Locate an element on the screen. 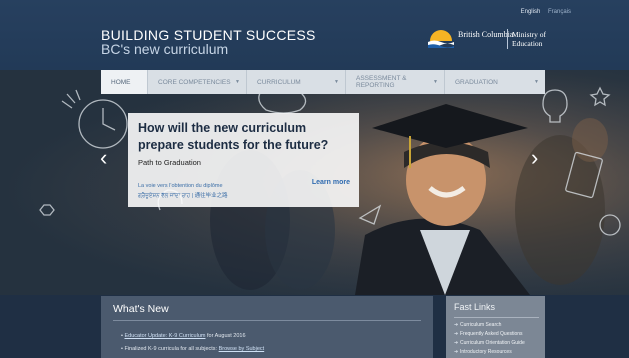  link-french: La voie vers l'obtention du diplôme is located at coordinates (183, 186).